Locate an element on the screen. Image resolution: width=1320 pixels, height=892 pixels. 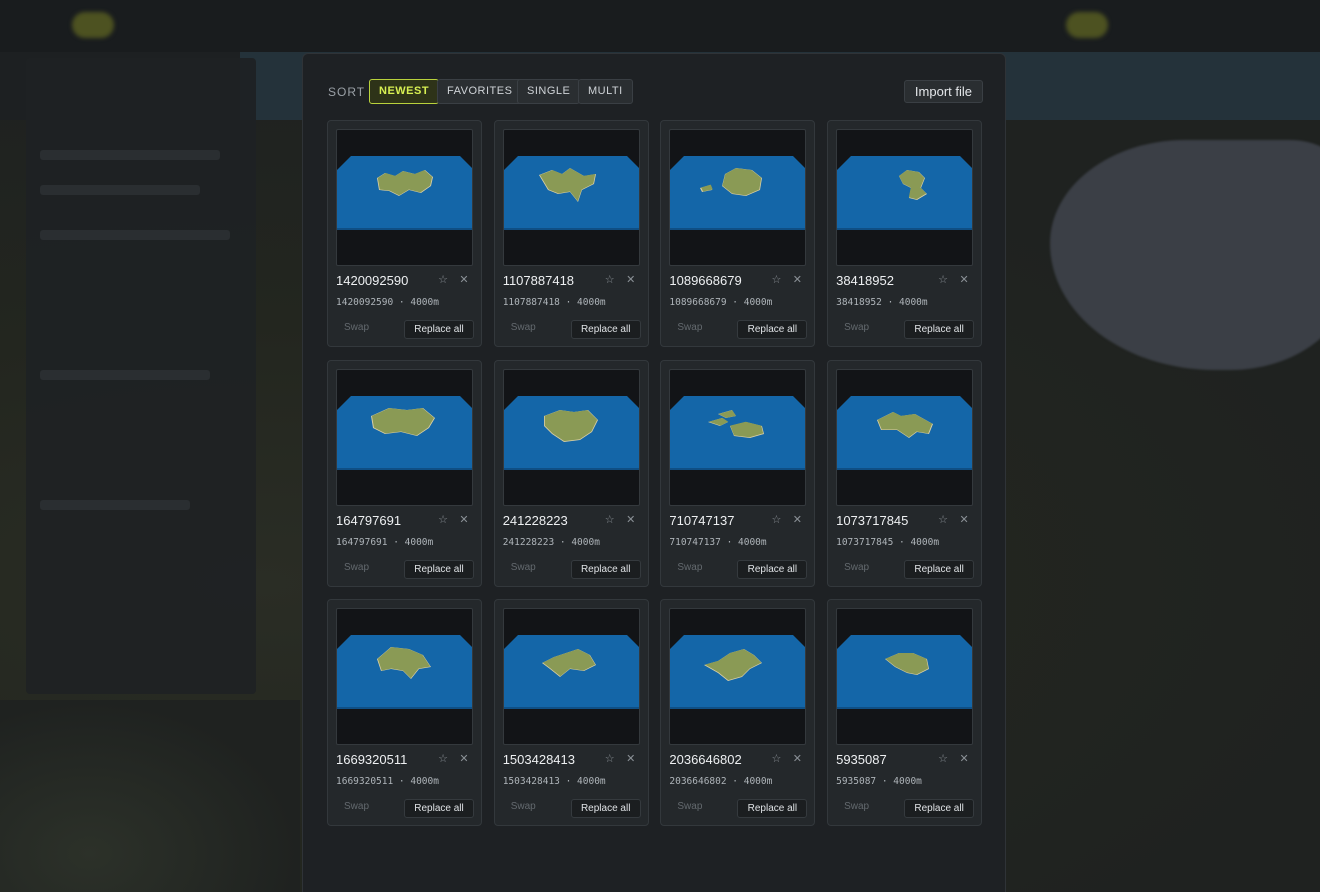
filter-multi: MULTI is located at coordinates (605, 91).